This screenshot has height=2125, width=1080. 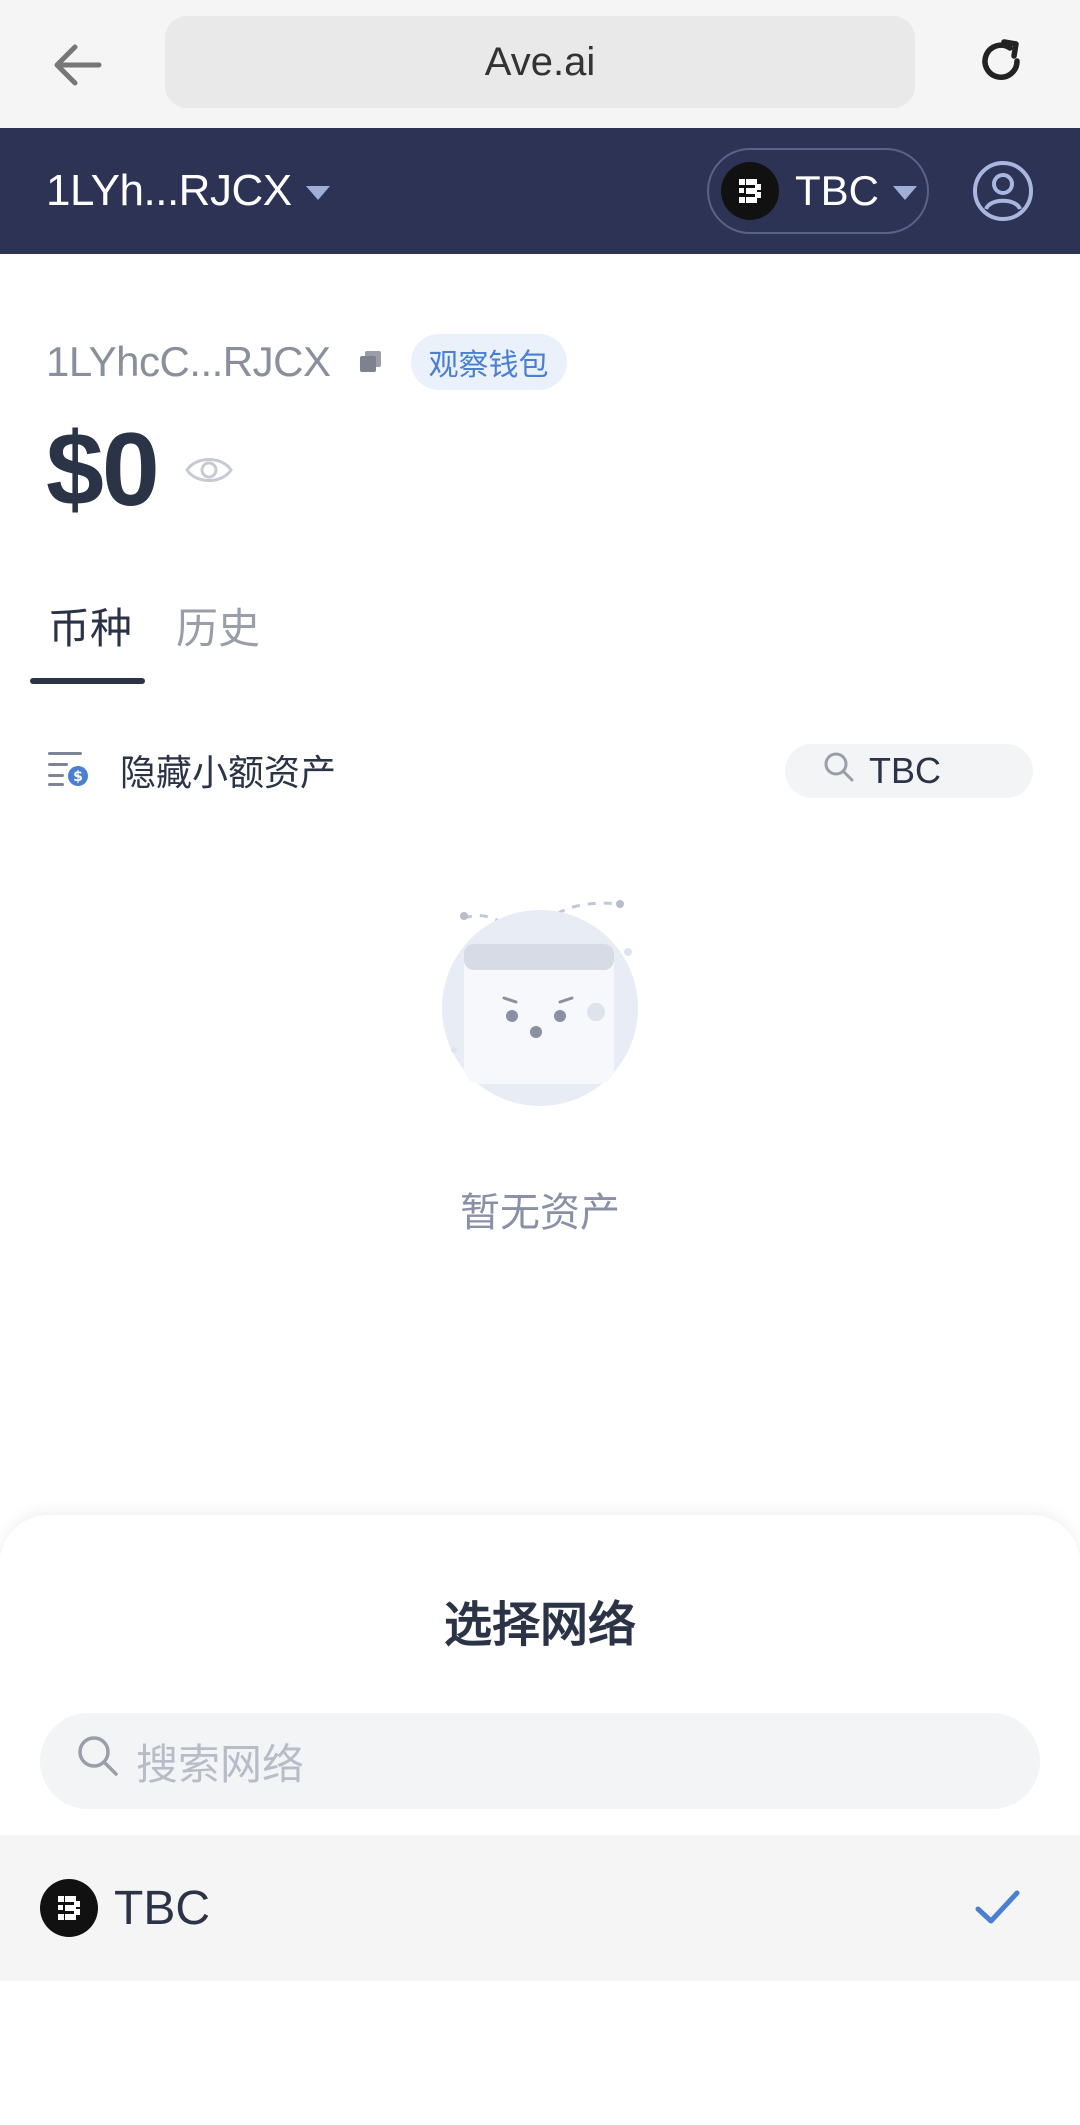 What do you see at coordinates (103, 469) in the screenshot?
I see `wallet-balance: $0` at bounding box center [103, 469].